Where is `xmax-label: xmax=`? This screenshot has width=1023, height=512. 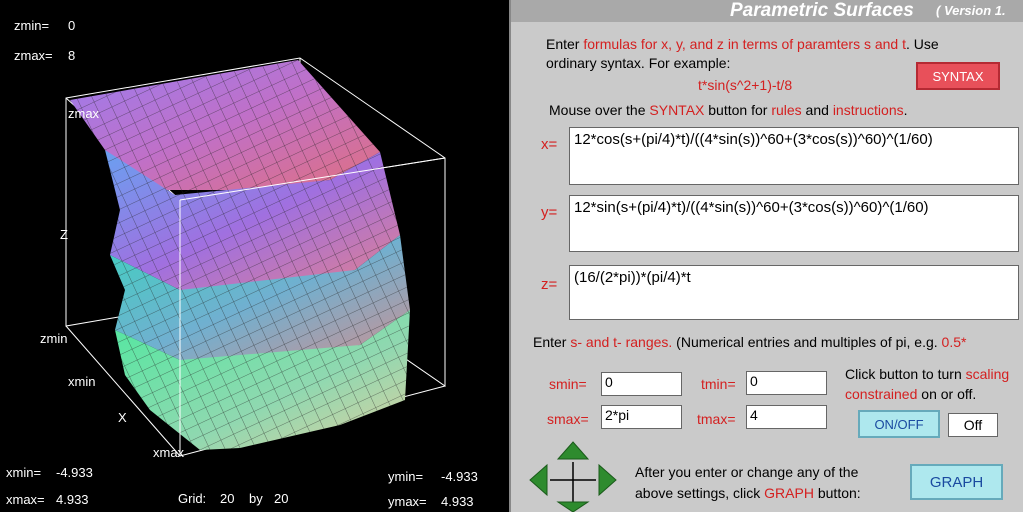 xmax-label: xmax= is located at coordinates (25, 499).